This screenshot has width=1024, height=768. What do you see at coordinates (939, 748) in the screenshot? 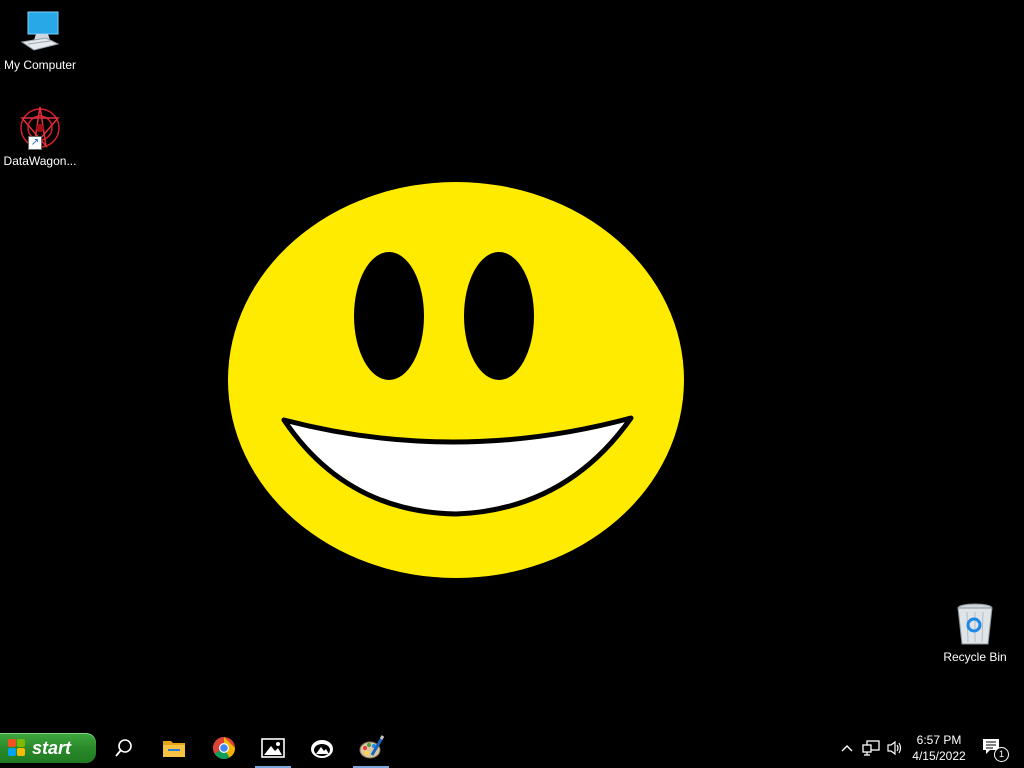
I see `tray-clock: 6:57 PM 4/15/2022` at bounding box center [939, 748].